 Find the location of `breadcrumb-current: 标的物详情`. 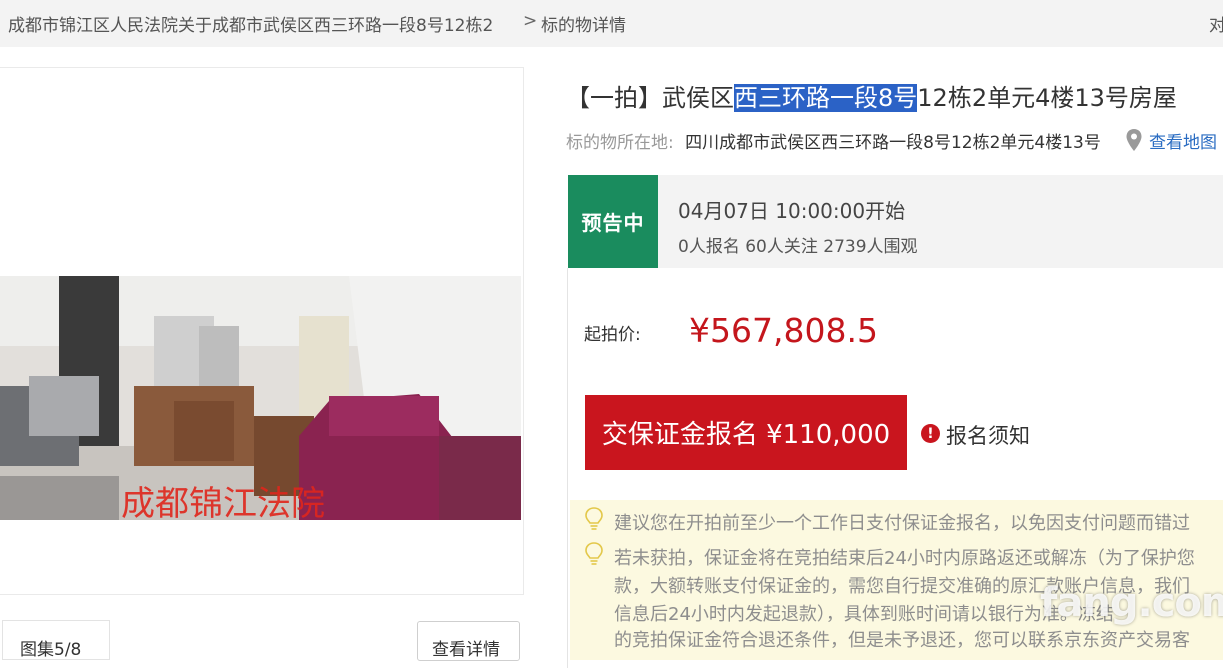

breadcrumb-current: 标的物详情 is located at coordinates (583, 26).